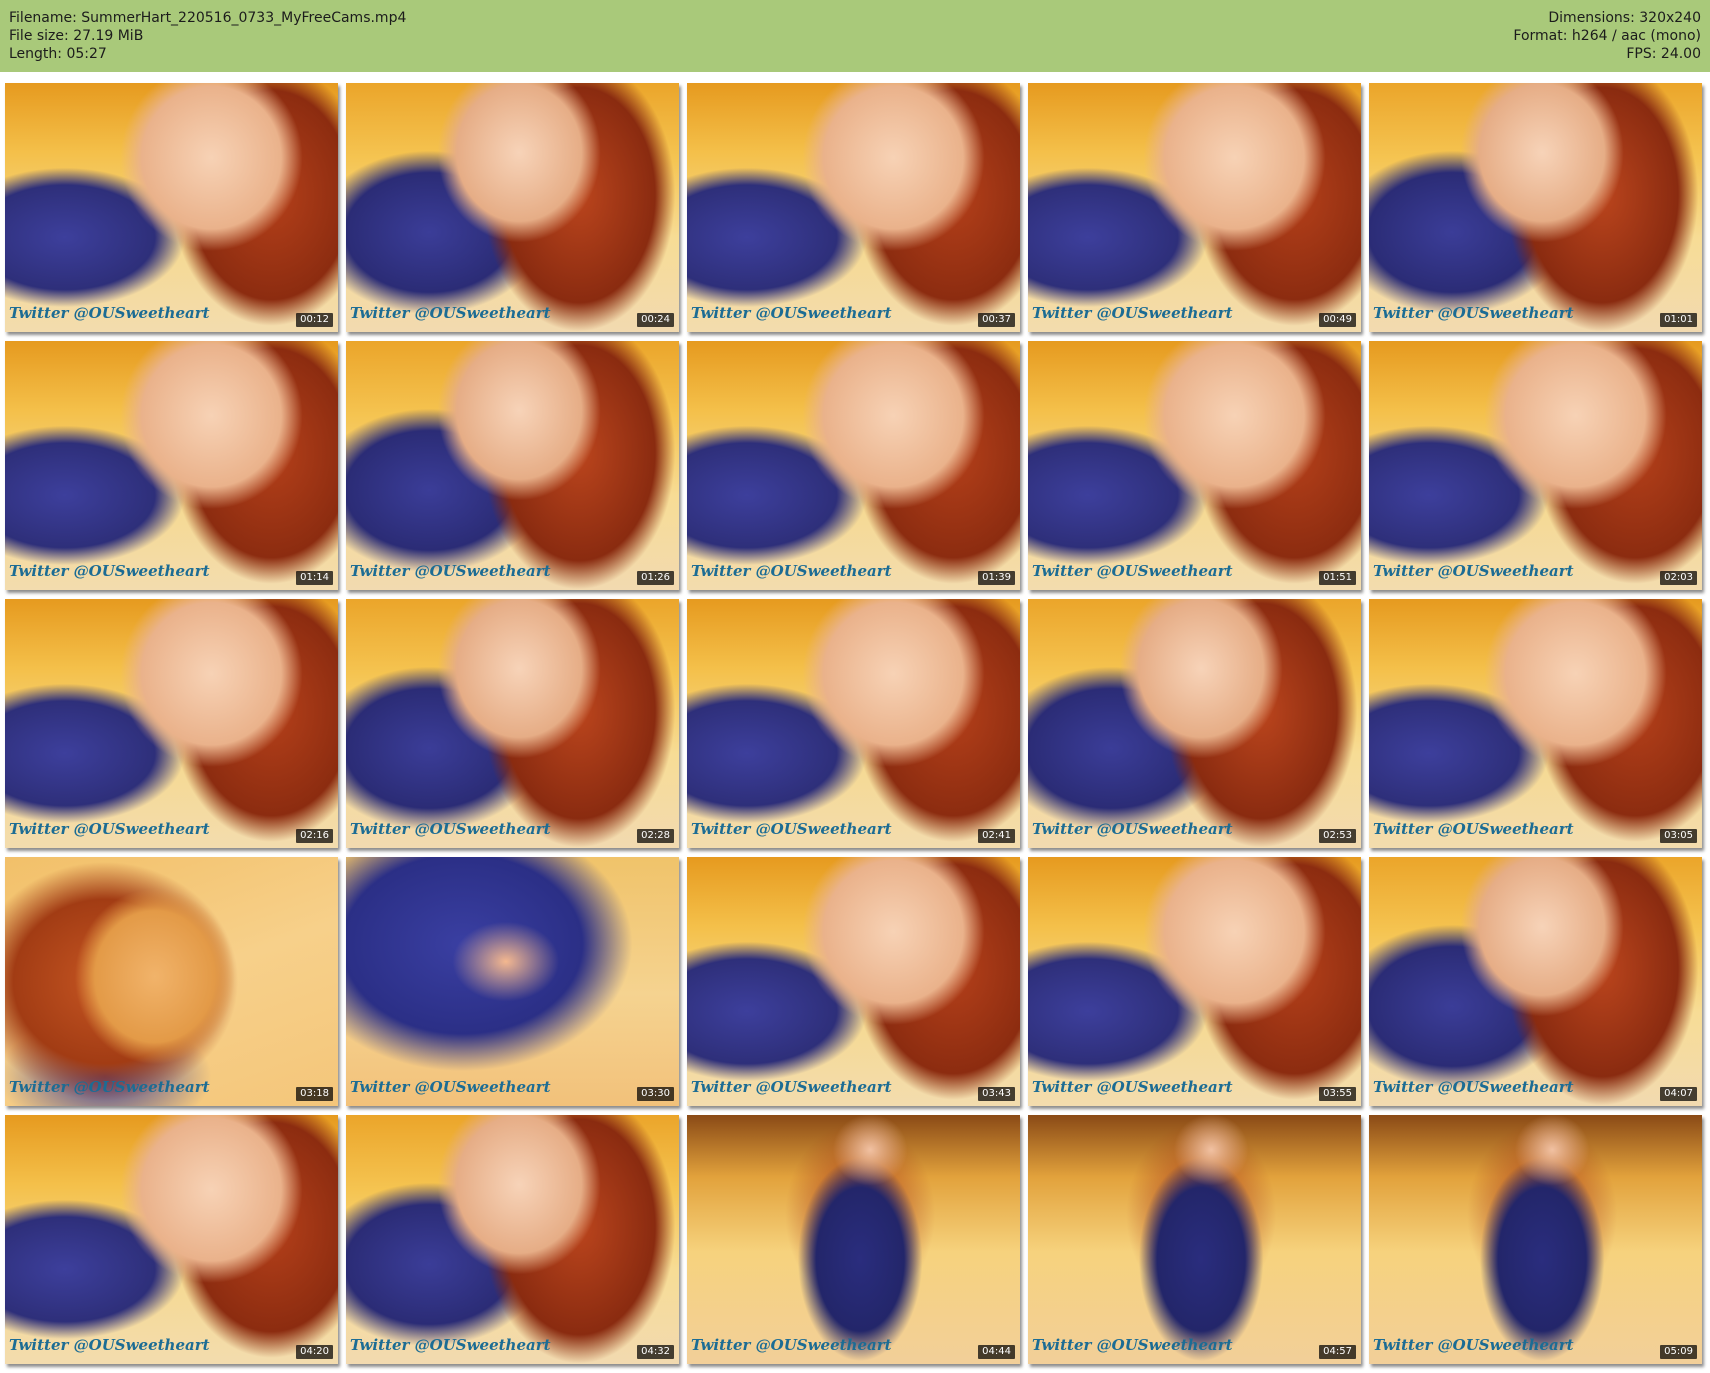 Image resolution: width=1710 pixels, height=1373 pixels. Describe the element at coordinates (314, 578) in the screenshot. I see `timestamp-badge: 01:14` at that location.